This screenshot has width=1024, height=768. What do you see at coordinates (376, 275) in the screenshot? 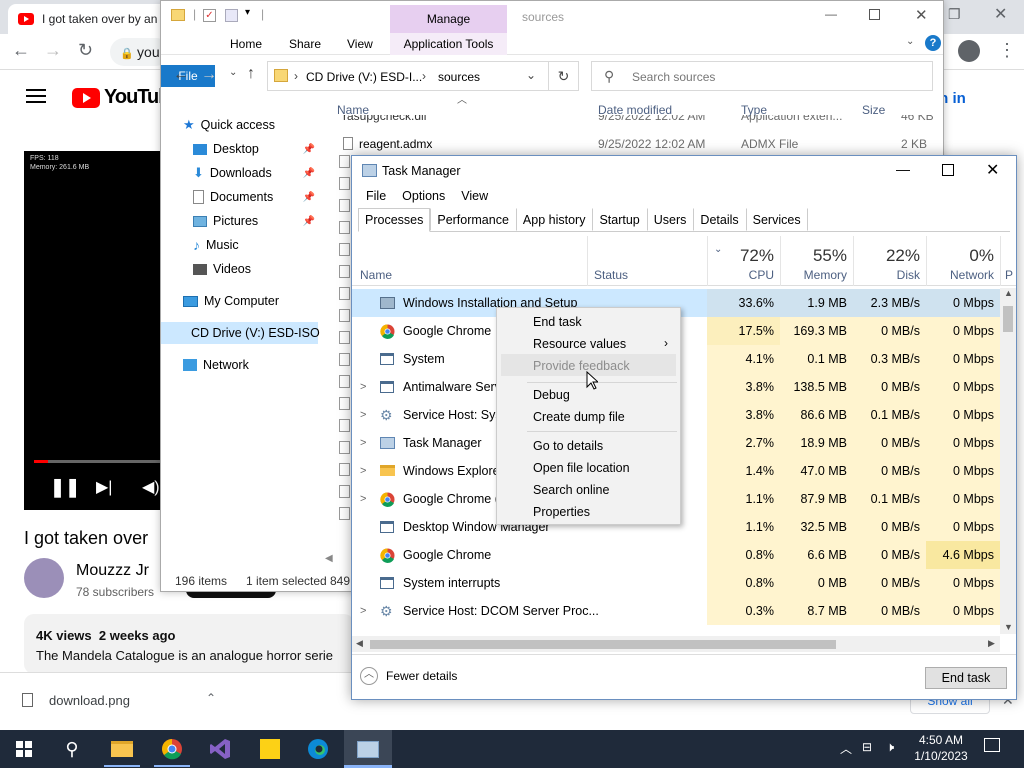
I see `column-name: Name` at bounding box center [376, 275].